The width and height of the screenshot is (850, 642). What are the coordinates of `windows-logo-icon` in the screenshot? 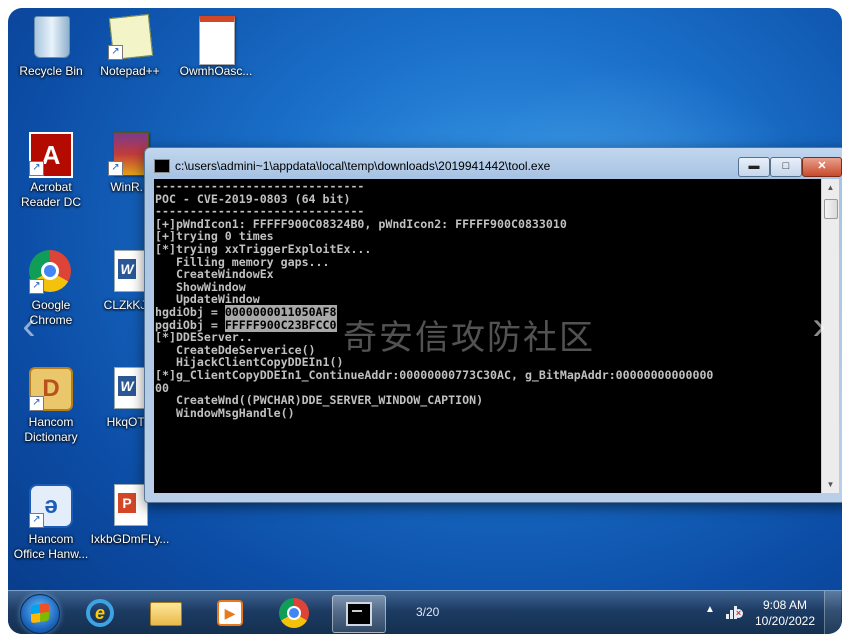 It's located at (40, 613).